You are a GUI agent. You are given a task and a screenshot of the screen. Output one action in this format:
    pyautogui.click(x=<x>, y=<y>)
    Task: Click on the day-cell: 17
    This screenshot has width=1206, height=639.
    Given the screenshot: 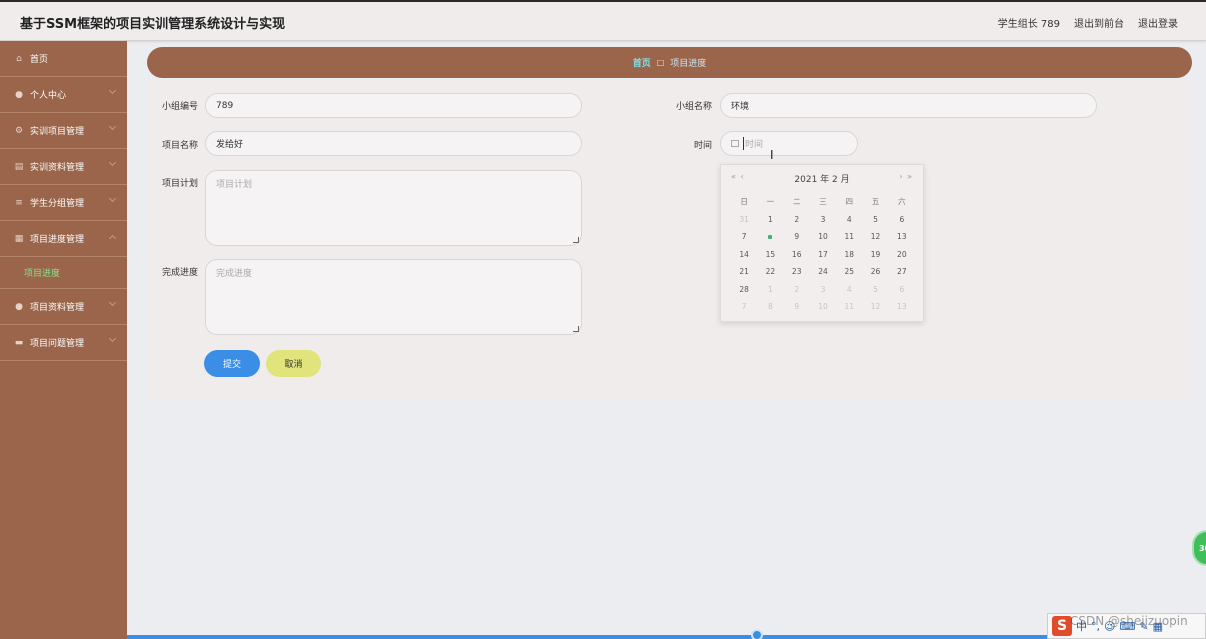 What is the action you would take?
    pyautogui.click(x=823, y=254)
    